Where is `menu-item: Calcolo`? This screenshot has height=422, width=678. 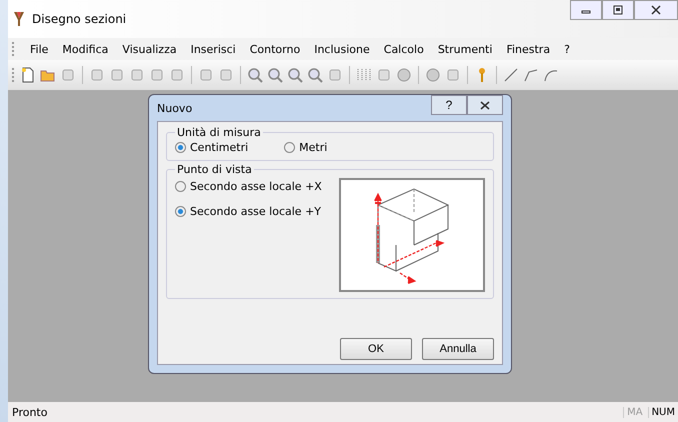
menu-item: Calcolo is located at coordinates (404, 49).